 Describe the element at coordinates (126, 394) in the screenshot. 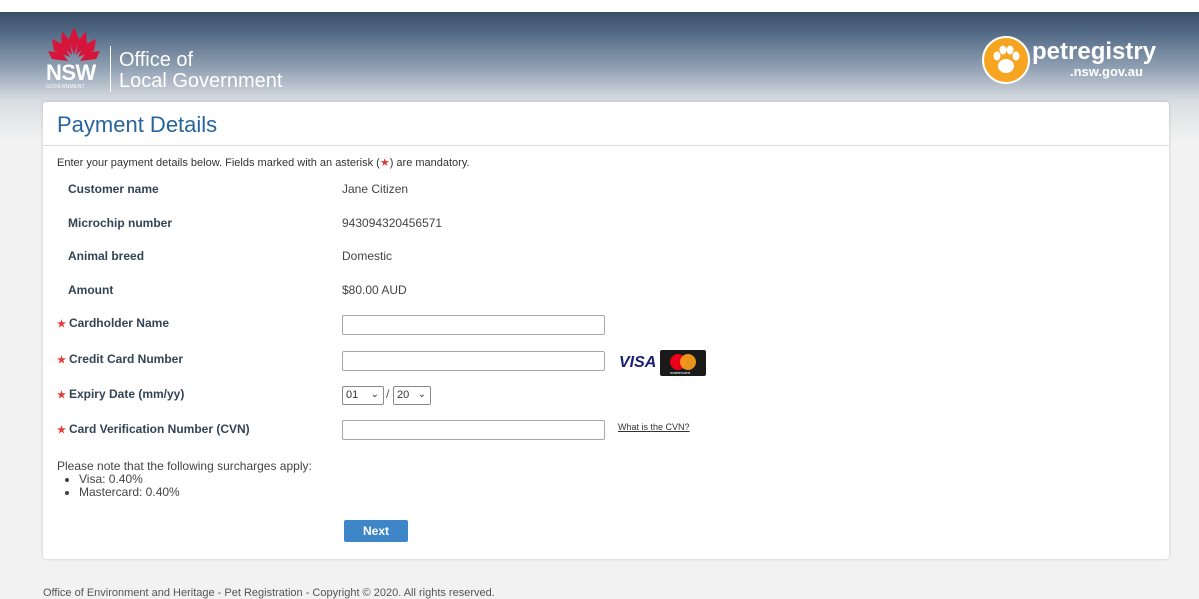

I see `expiry-date-label-text: Expiry Date (mm/yy)` at that location.